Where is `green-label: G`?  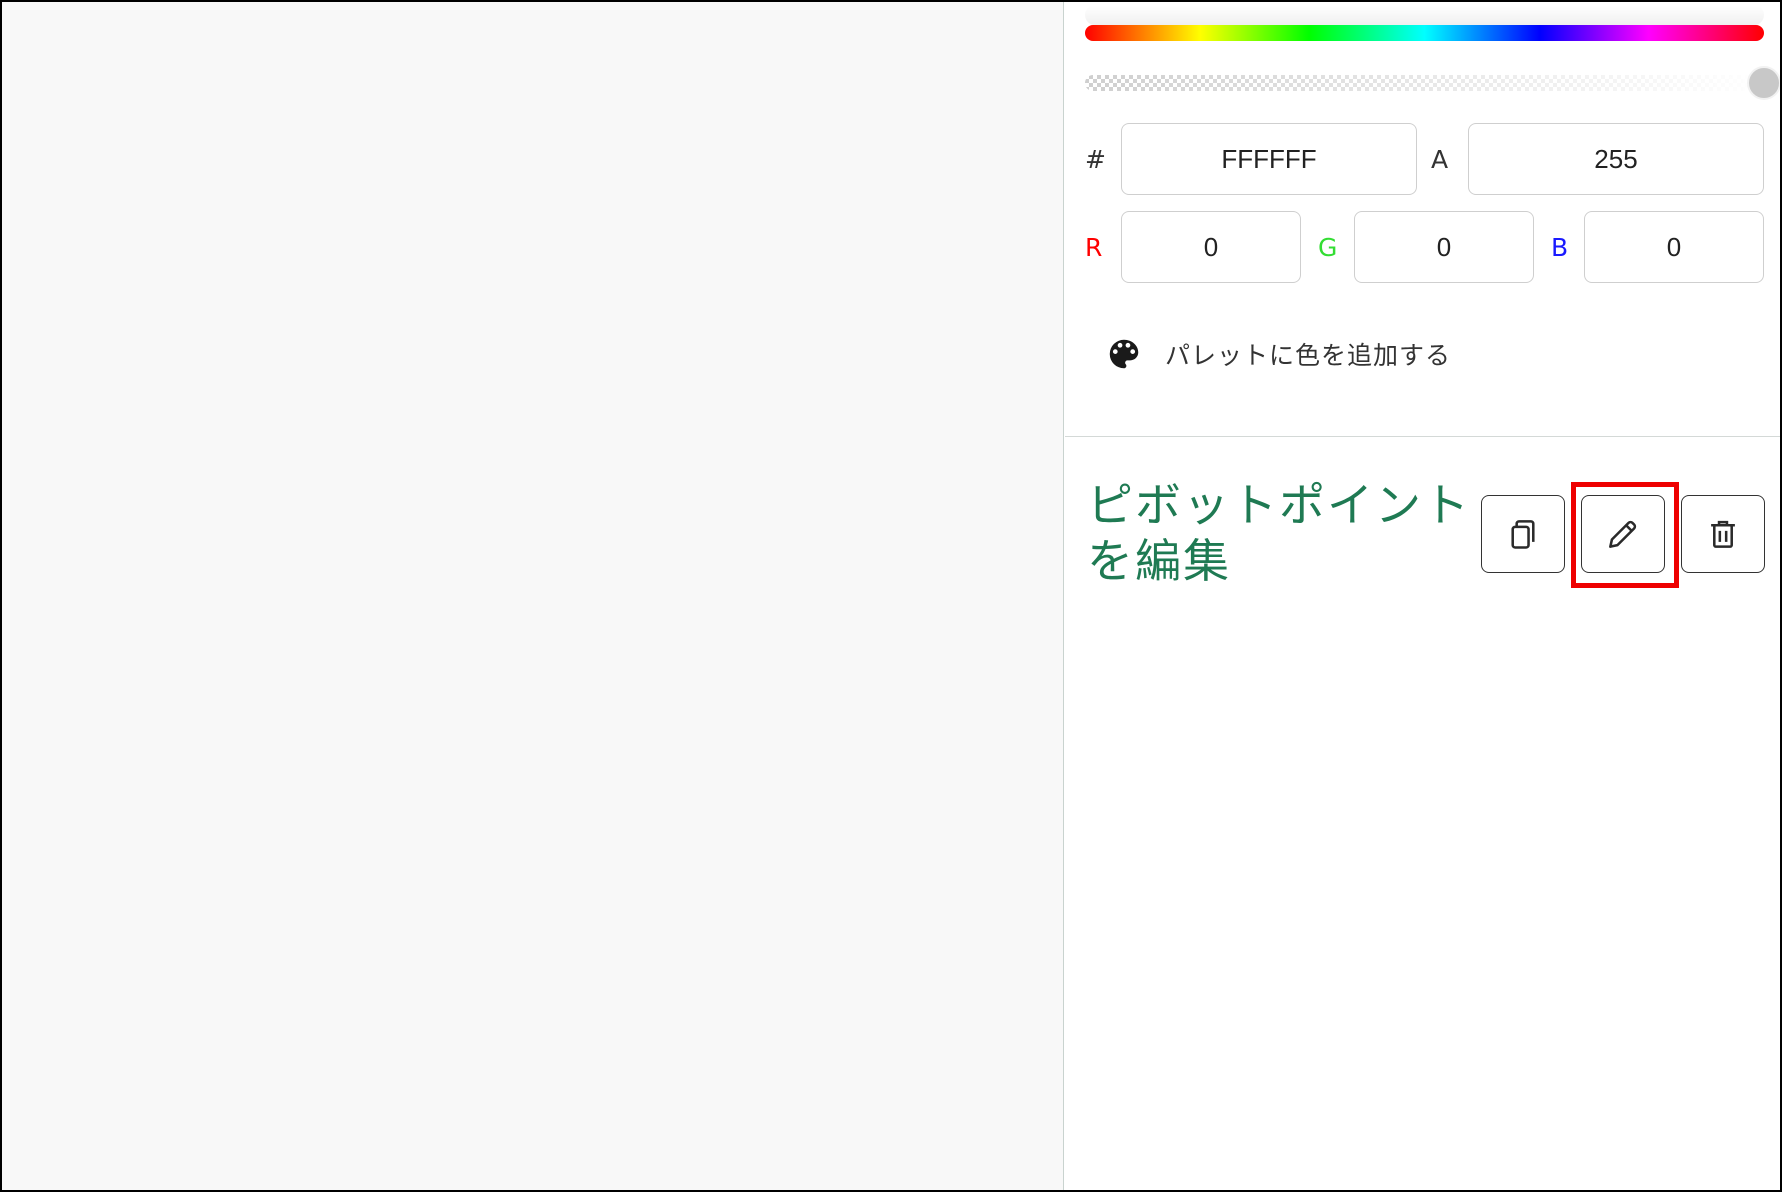
green-label: G is located at coordinates (1328, 247).